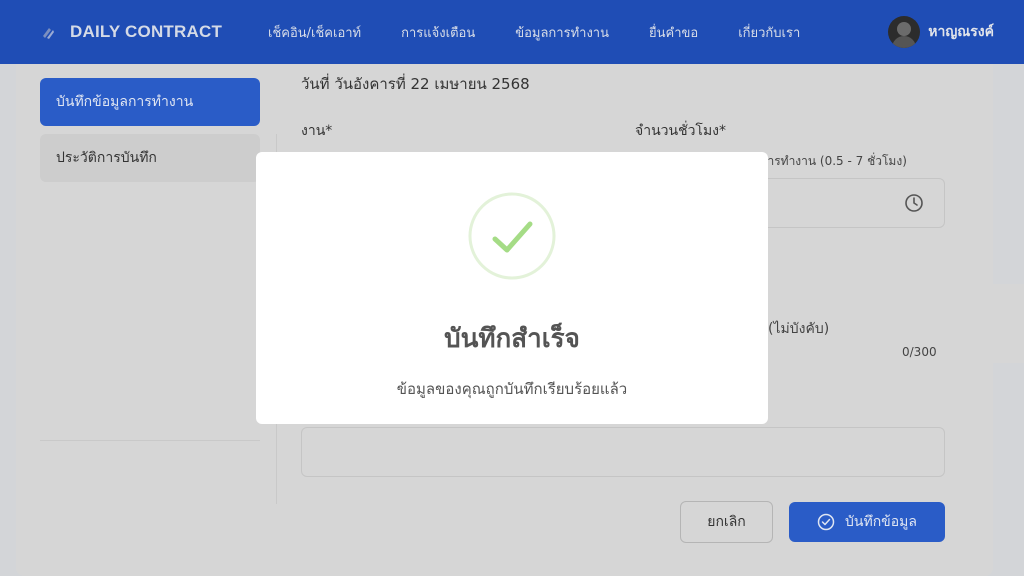 This screenshot has width=1024, height=576. I want to click on success-check-icon, so click(512, 236).